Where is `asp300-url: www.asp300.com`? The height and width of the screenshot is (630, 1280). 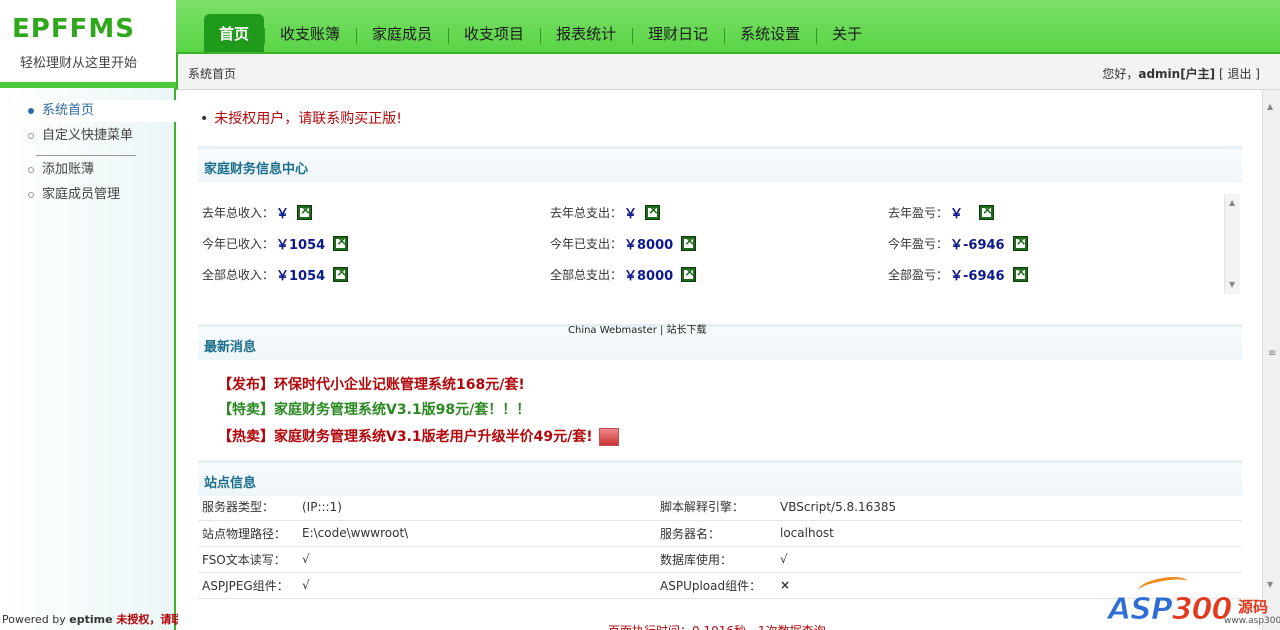
asp300-url: www.asp300.com is located at coordinates (1252, 621).